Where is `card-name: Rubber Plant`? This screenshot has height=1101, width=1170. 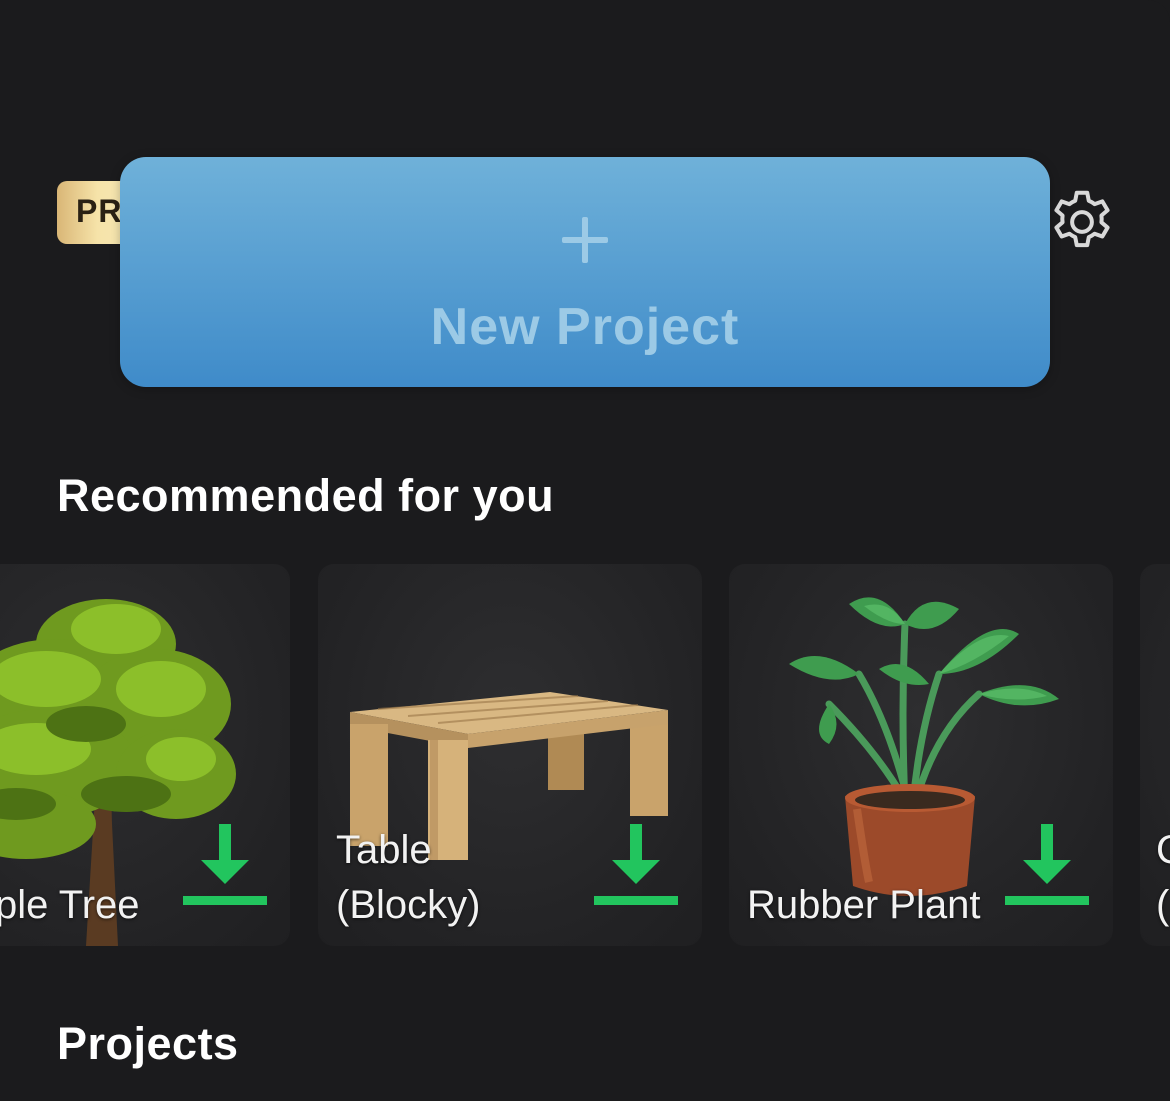
card-name: Rubber Plant is located at coordinates (864, 905).